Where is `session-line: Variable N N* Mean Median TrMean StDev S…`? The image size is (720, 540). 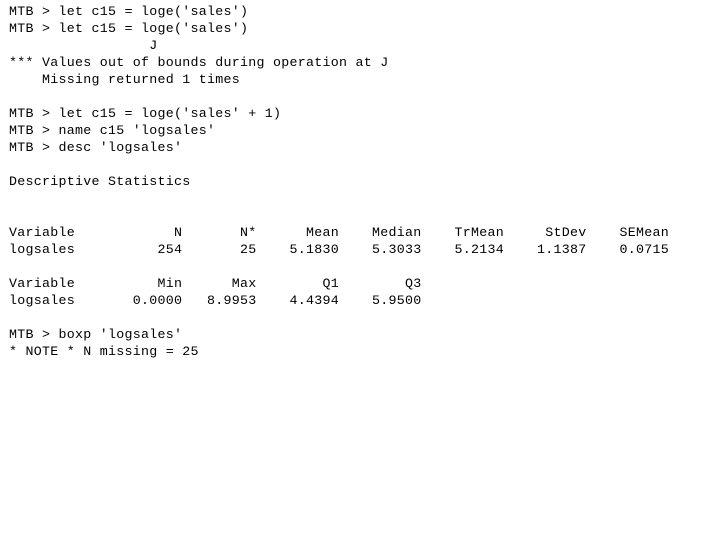 session-line: Variable N N* Mean Median TrMean StDev S… is located at coordinates (339, 232).